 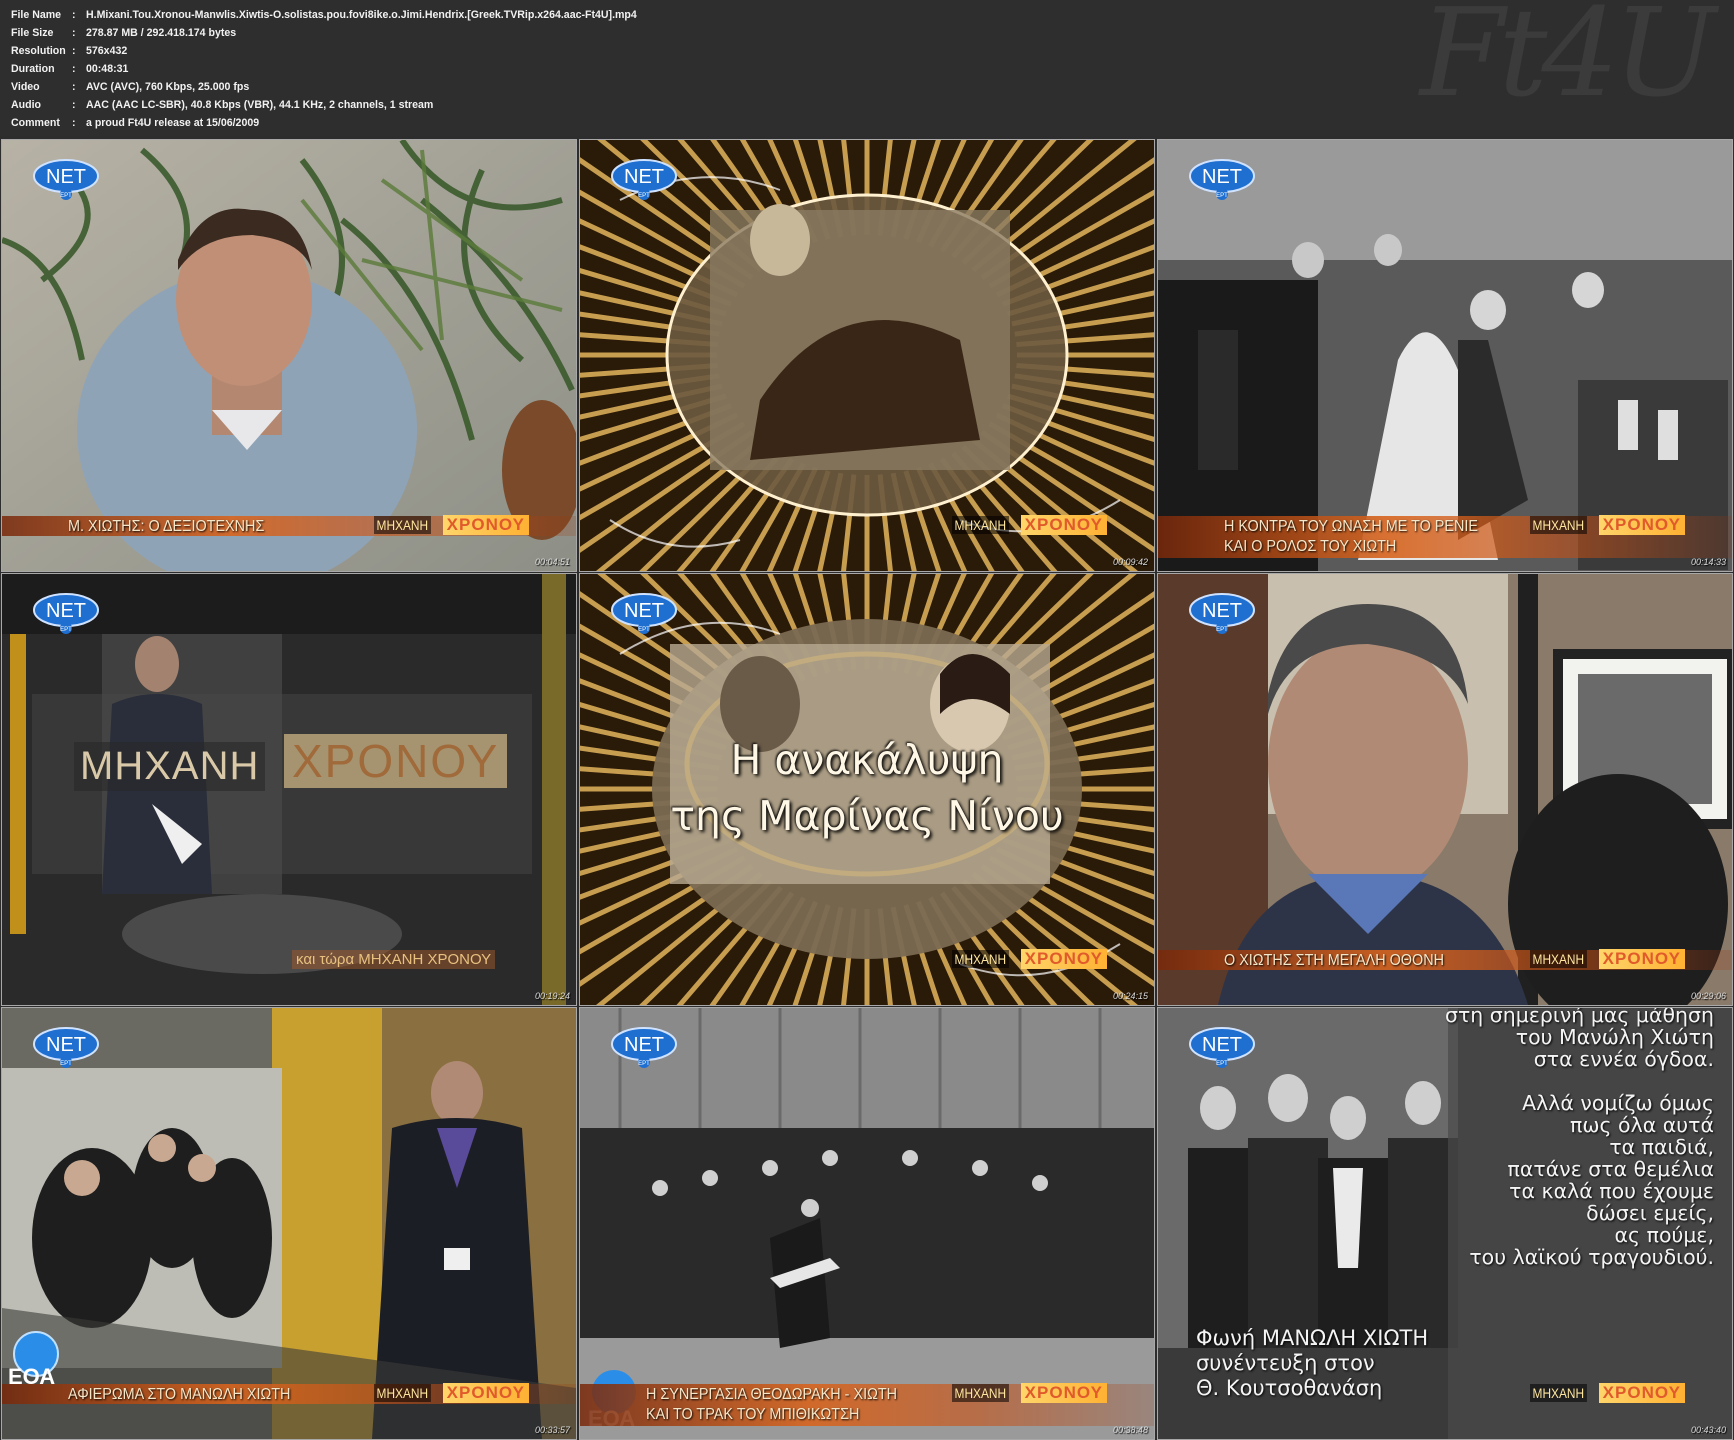 What do you see at coordinates (867, 760) in the screenshot?
I see `title-card-line-1: Η ανακάλυψη` at bounding box center [867, 760].